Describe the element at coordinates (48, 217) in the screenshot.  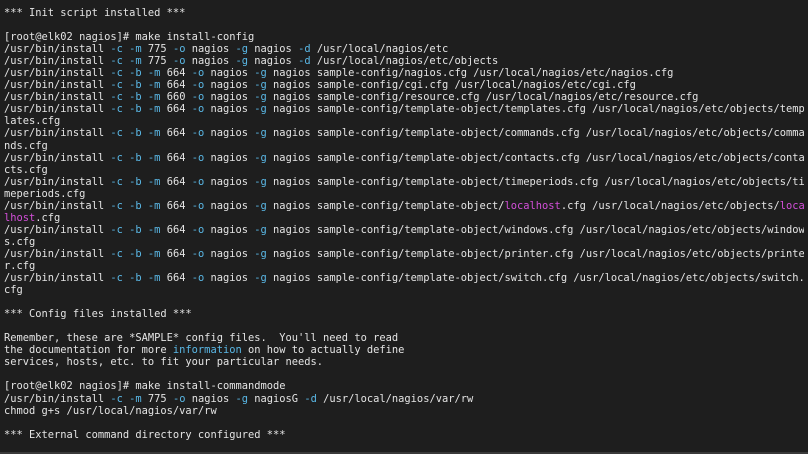
I see `output-text: .cfg` at that location.